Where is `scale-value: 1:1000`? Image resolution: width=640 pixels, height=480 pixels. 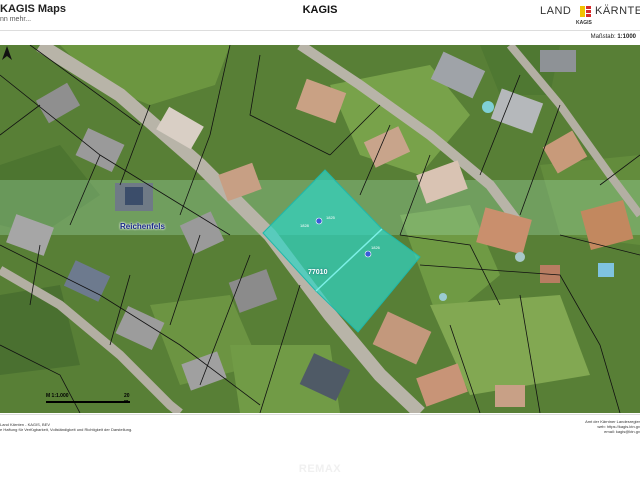
scale-value: 1:1000 is located at coordinates (626, 37).